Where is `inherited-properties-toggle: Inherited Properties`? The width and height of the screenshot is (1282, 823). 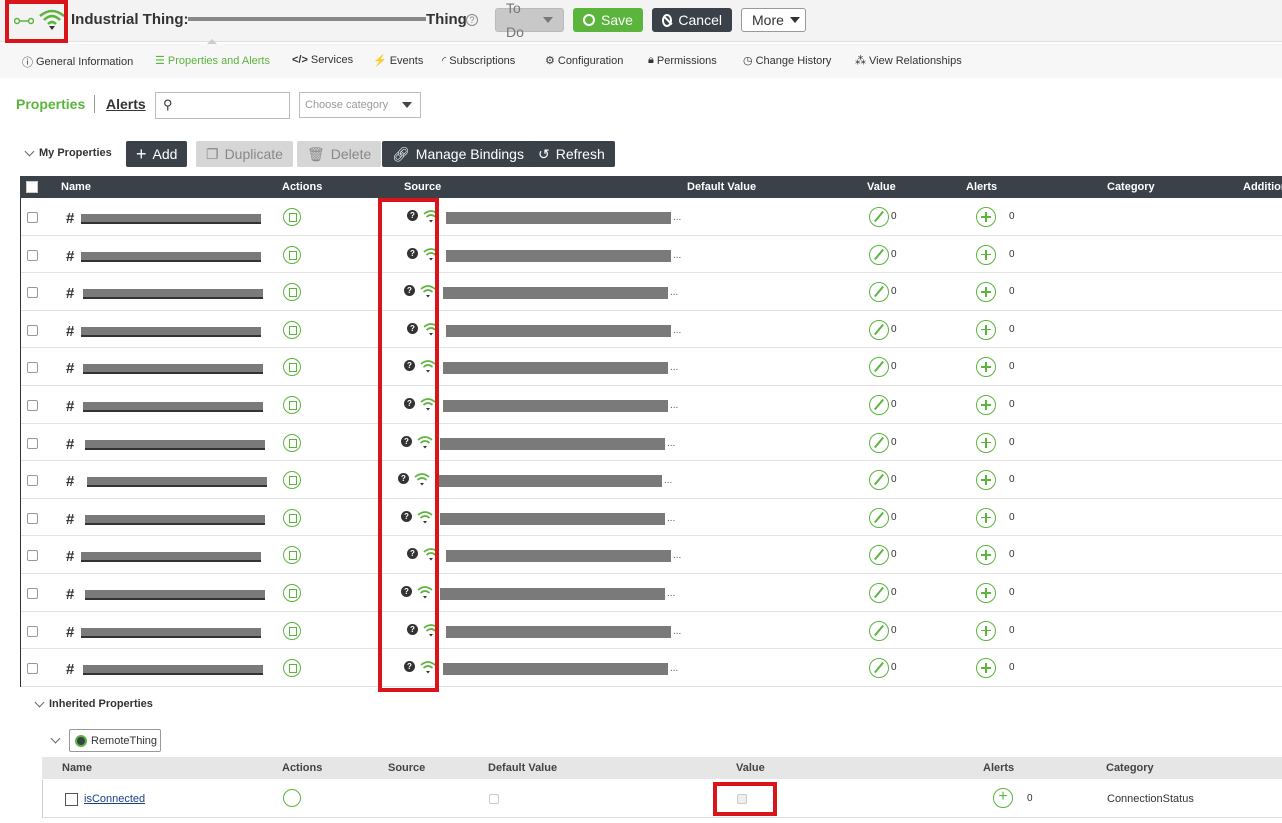
inherited-properties-toggle: Inherited Properties is located at coordinates (93, 703).